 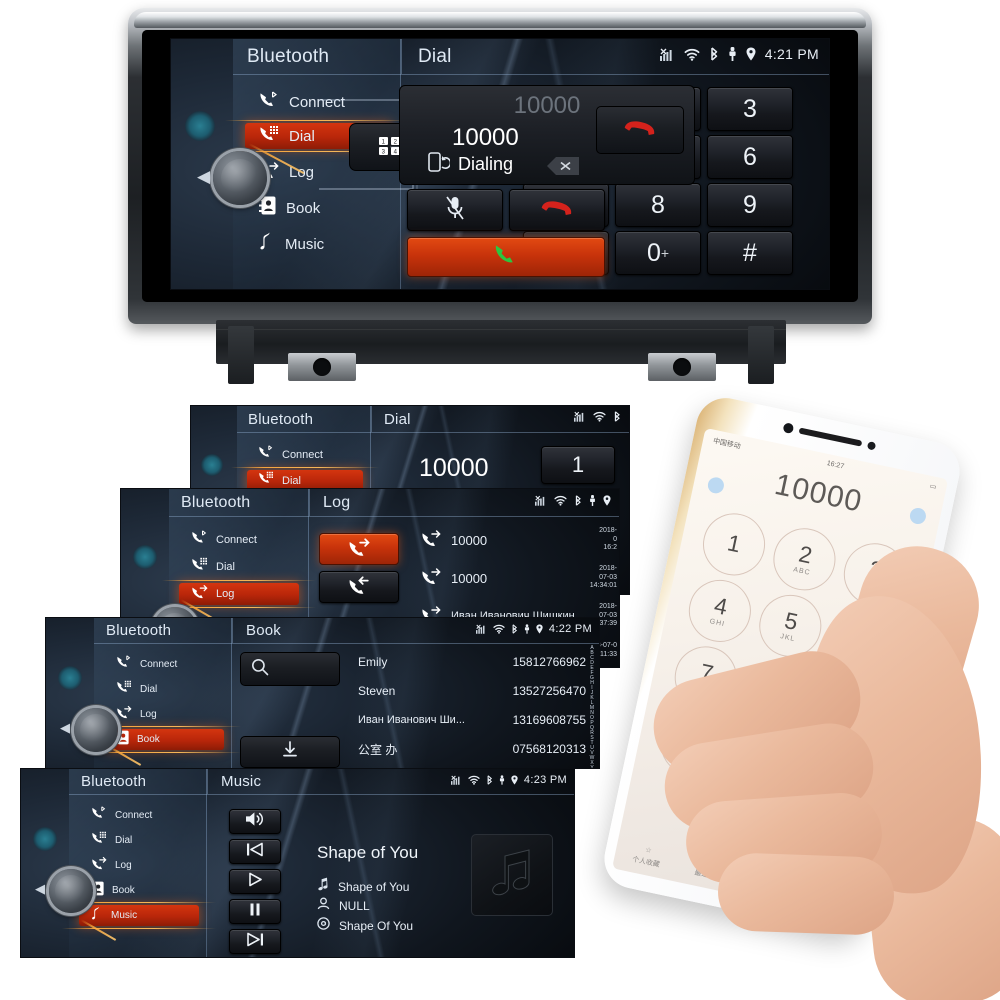 I want to click on usb-icon, so click(x=592, y=500).